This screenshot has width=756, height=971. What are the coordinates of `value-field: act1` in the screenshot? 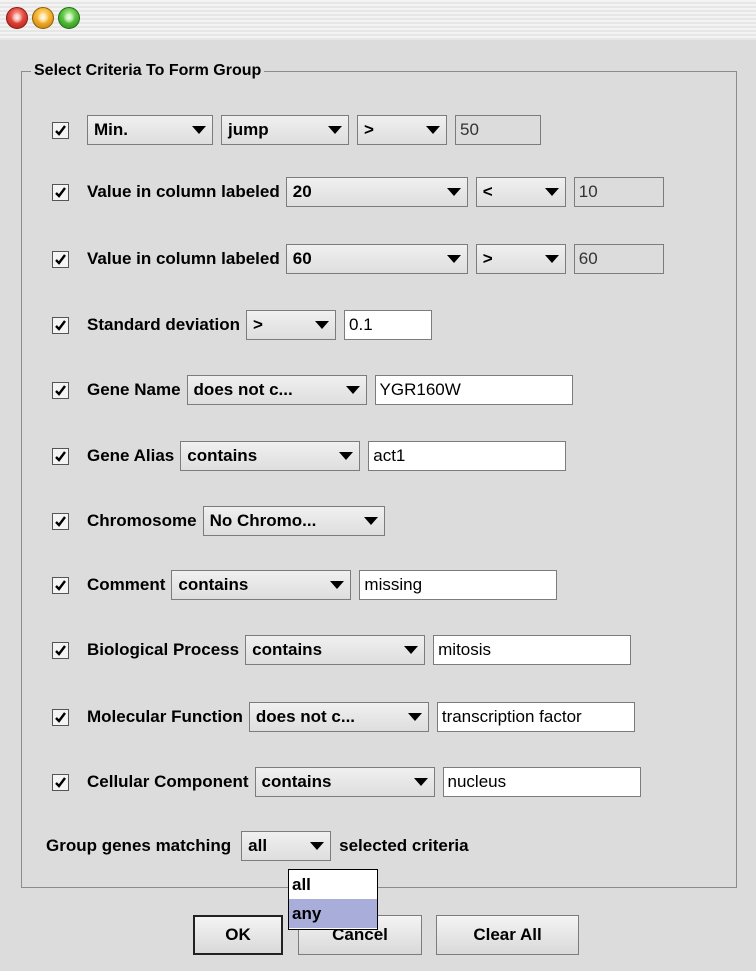 It's located at (467, 456).